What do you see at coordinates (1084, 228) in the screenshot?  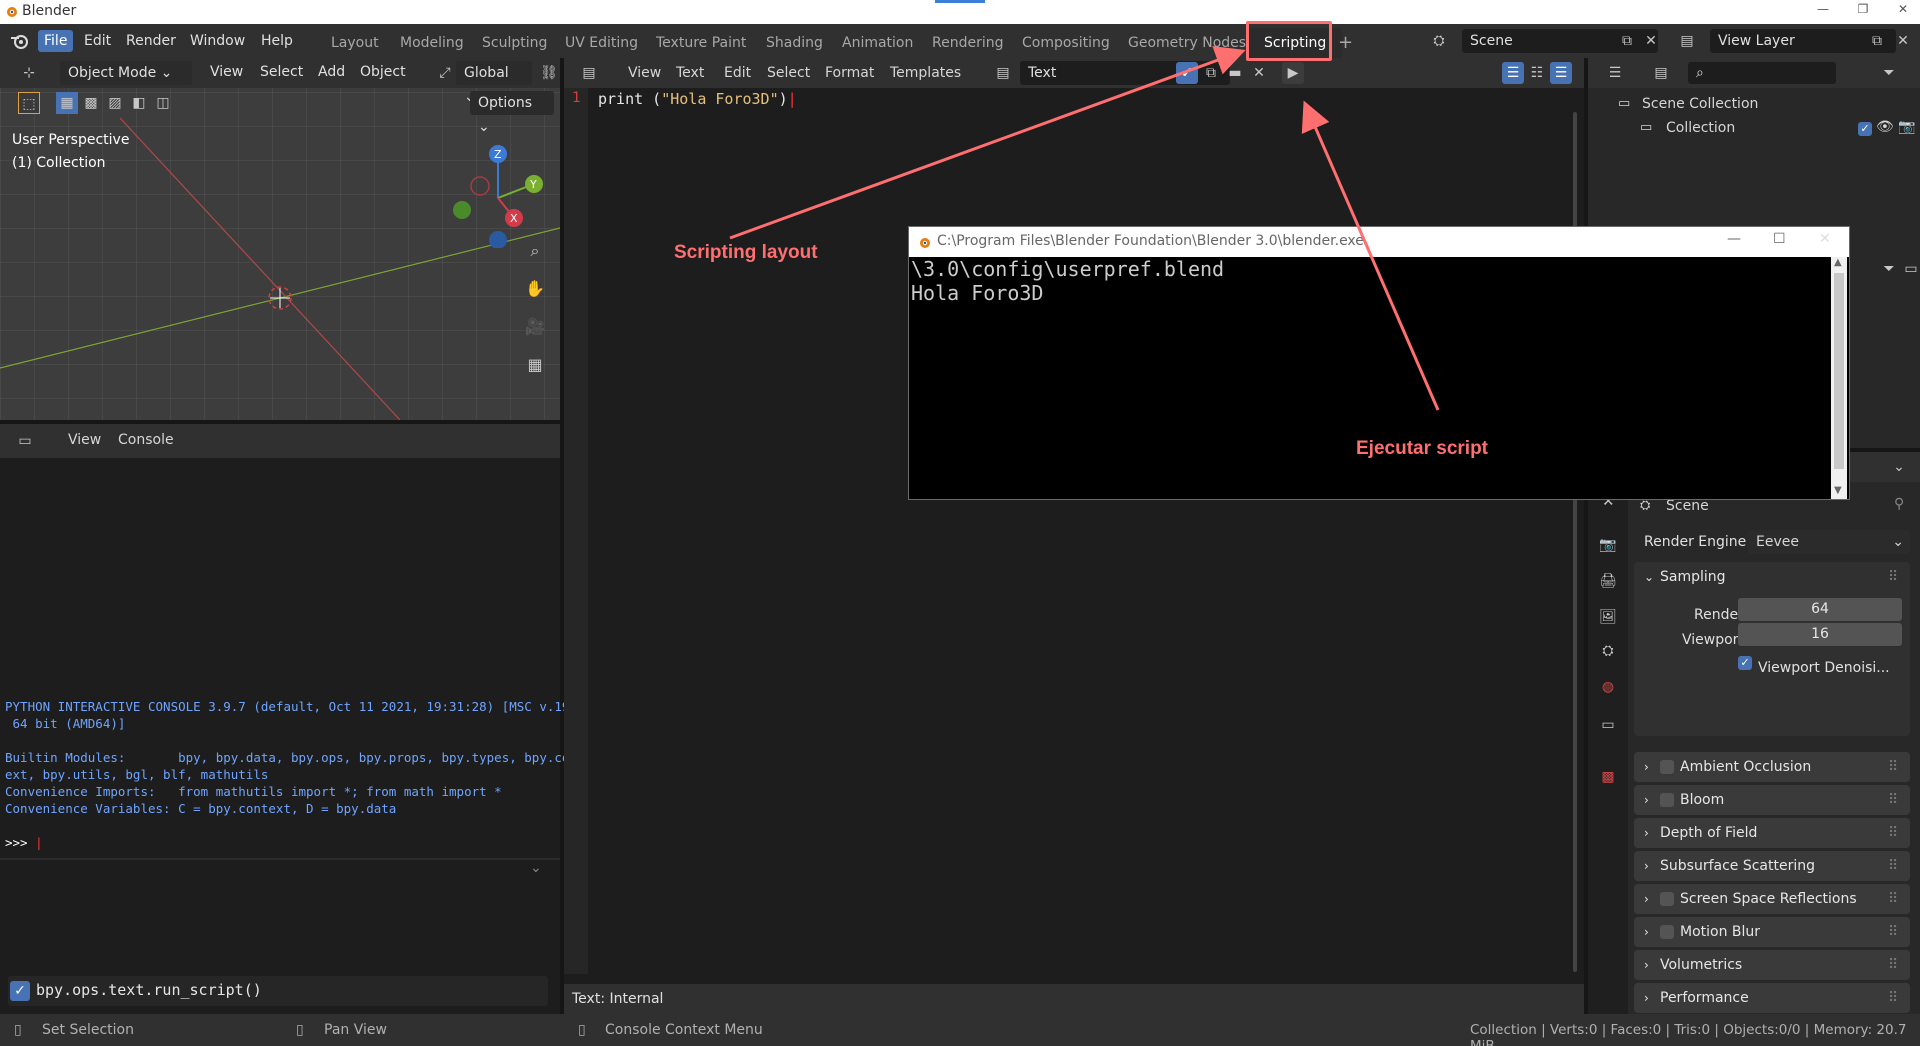 I see `annotation-arrows` at bounding box center [1084, 228].